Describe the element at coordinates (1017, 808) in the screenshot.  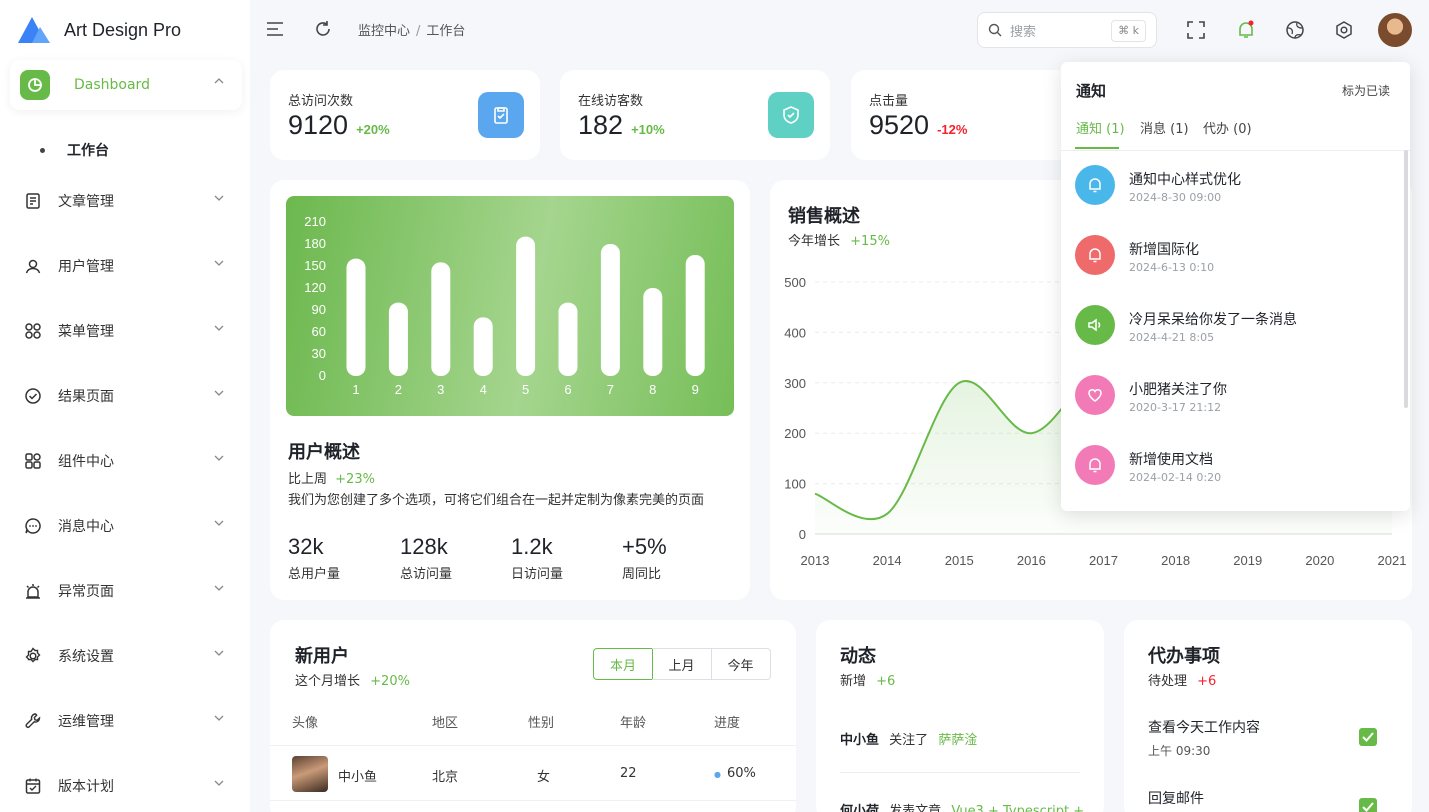
I see `activity-target: Vue3 + Typescript +` at that location.